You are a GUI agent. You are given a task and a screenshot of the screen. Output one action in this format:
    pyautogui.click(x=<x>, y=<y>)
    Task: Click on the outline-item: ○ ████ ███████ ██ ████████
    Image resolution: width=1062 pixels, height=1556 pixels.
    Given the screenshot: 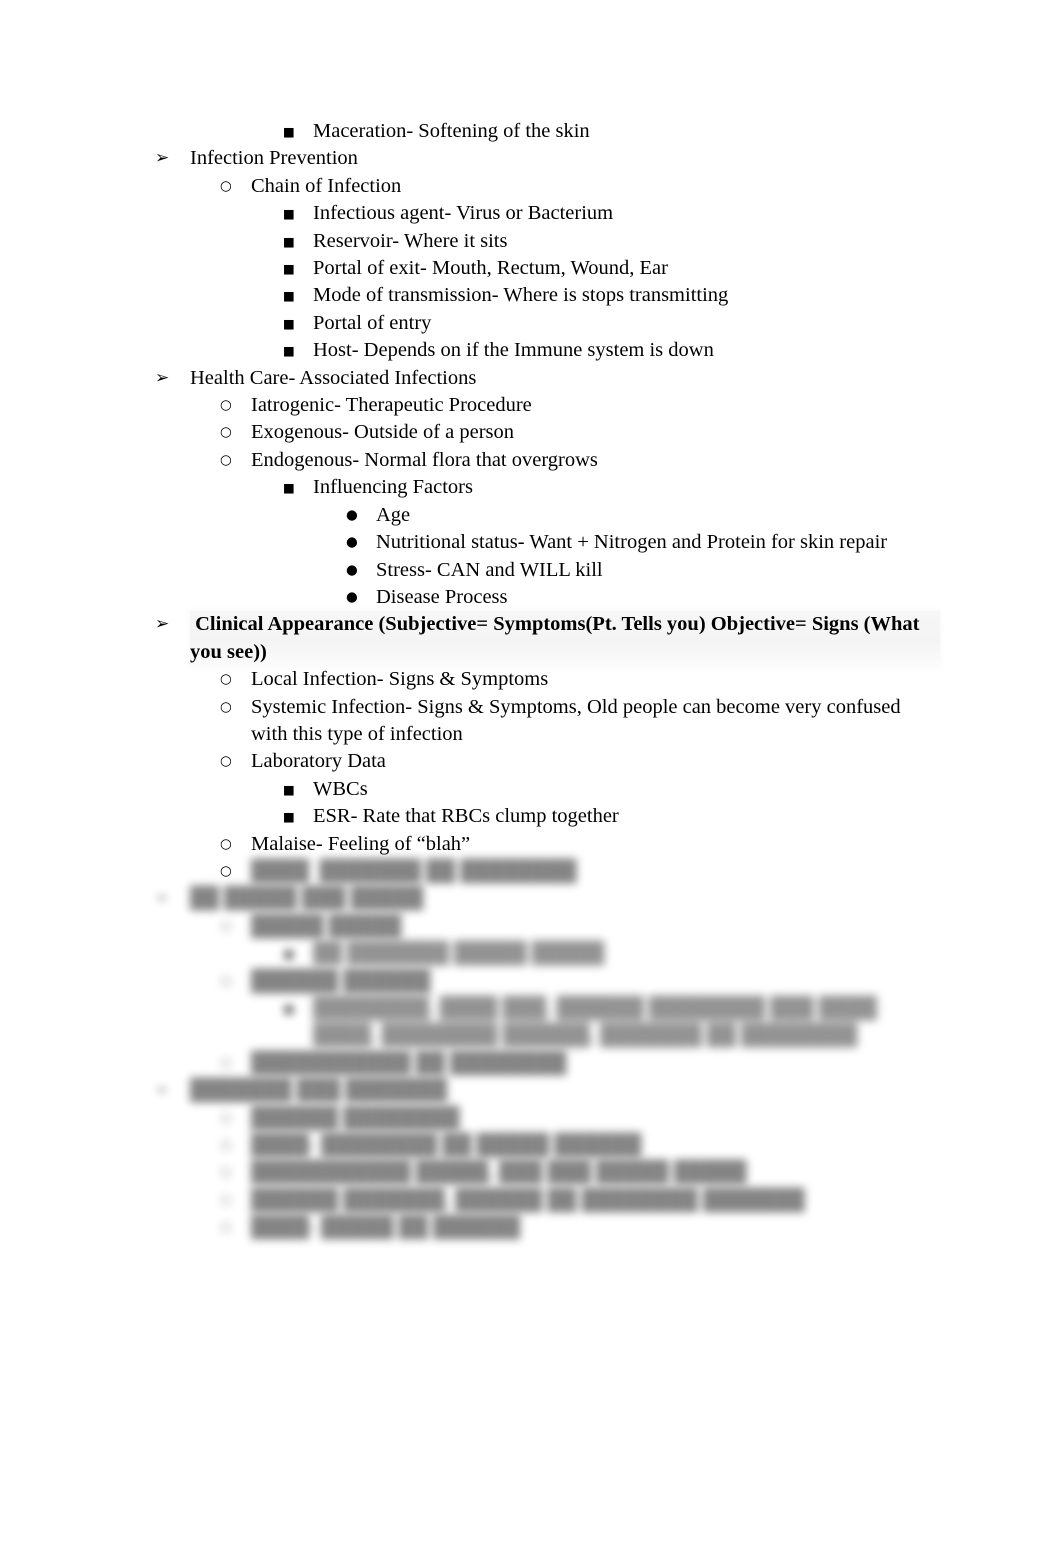 What is the action you would take?
    pyautogui.click(x=545, y=871)
    